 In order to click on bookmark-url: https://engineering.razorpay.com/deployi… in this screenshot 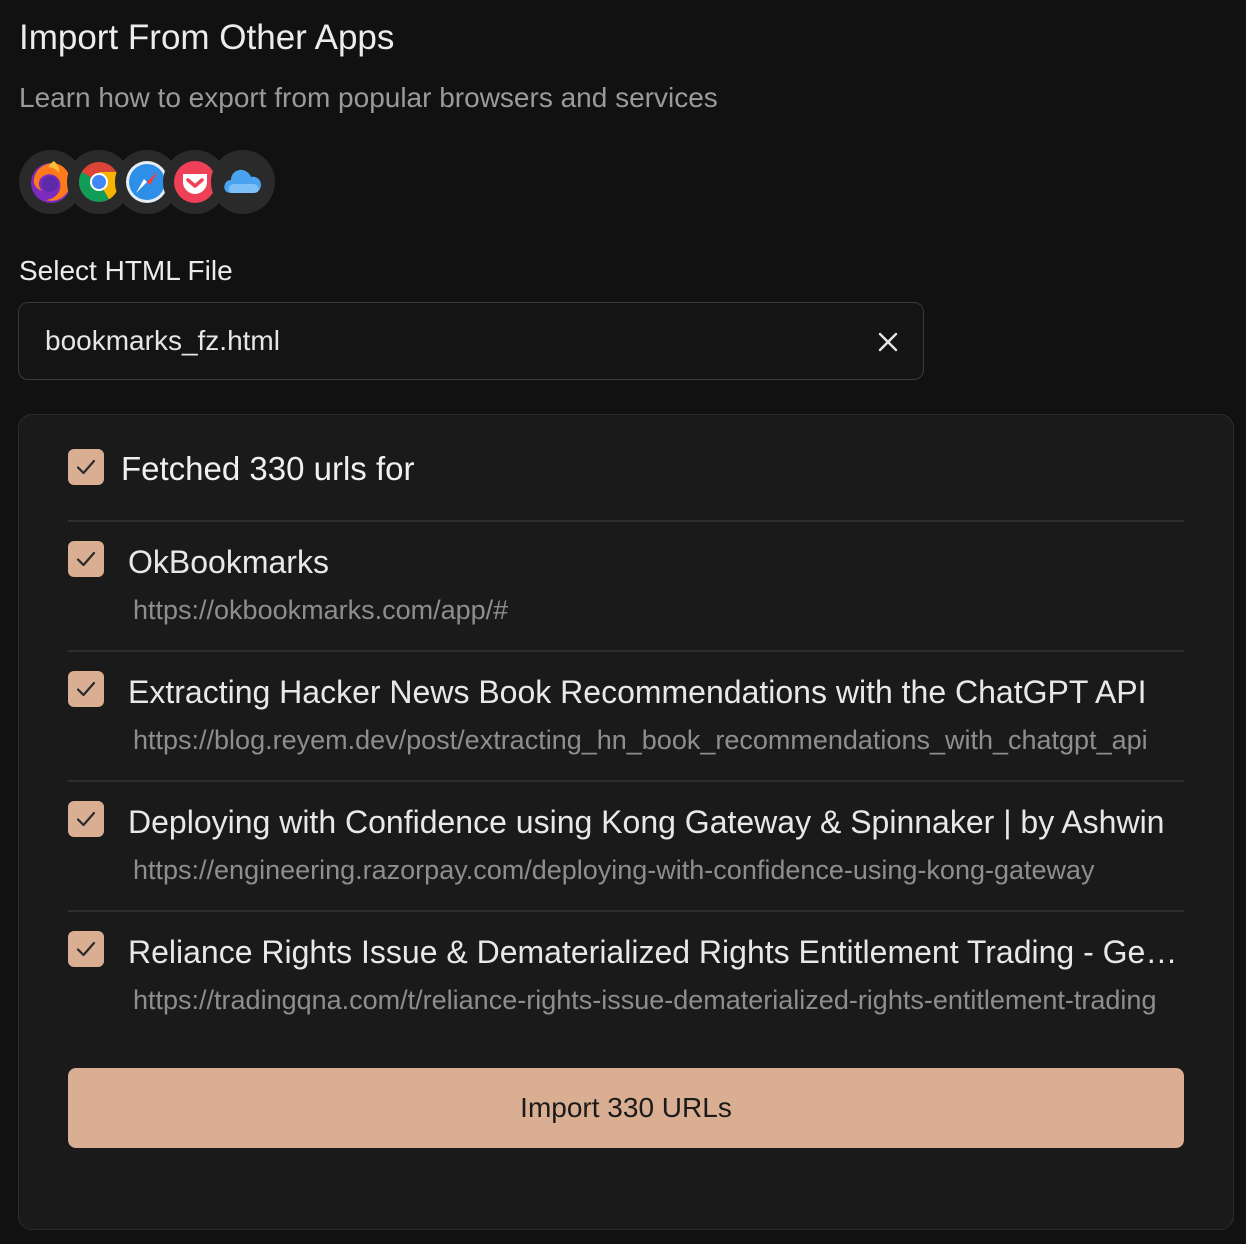, I will do `click(614, 870)`.